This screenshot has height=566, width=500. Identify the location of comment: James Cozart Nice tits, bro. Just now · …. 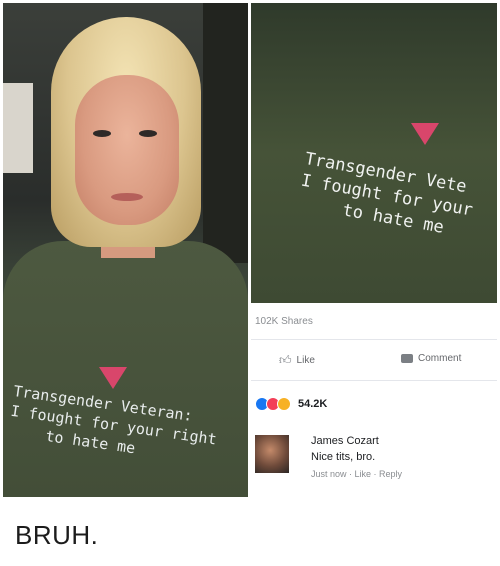
(375, 461).